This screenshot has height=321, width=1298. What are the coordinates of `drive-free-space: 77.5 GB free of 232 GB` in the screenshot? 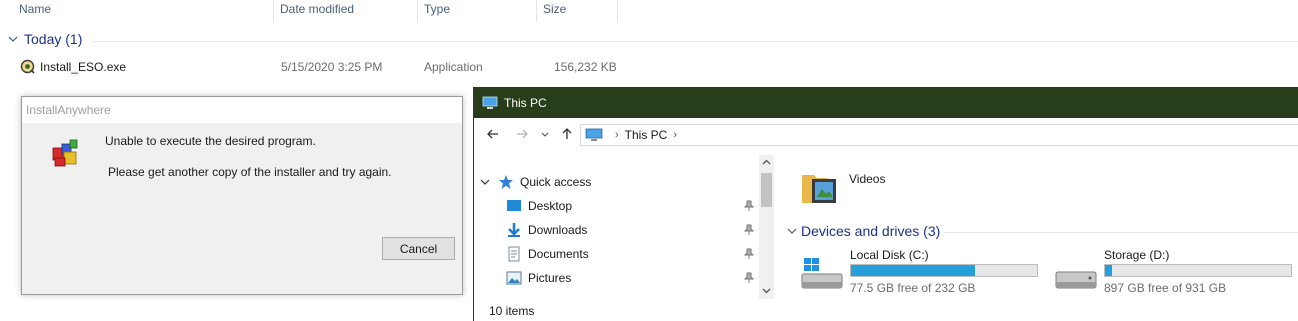 It's located at (913, 288).